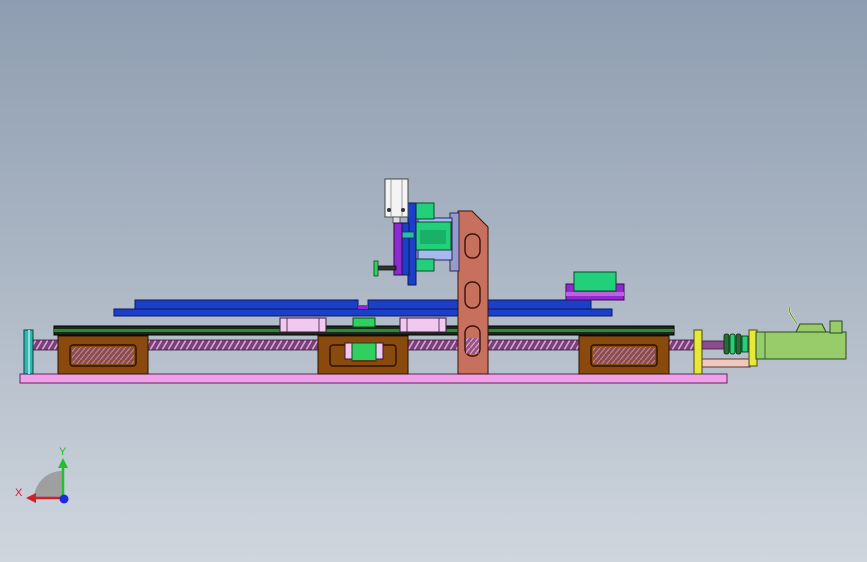 Image resolution: width=867 pixels, height=562 pixels. Describe the element at coordinates (48, 485) in the screenshot. I see `triad-arc` at that location.